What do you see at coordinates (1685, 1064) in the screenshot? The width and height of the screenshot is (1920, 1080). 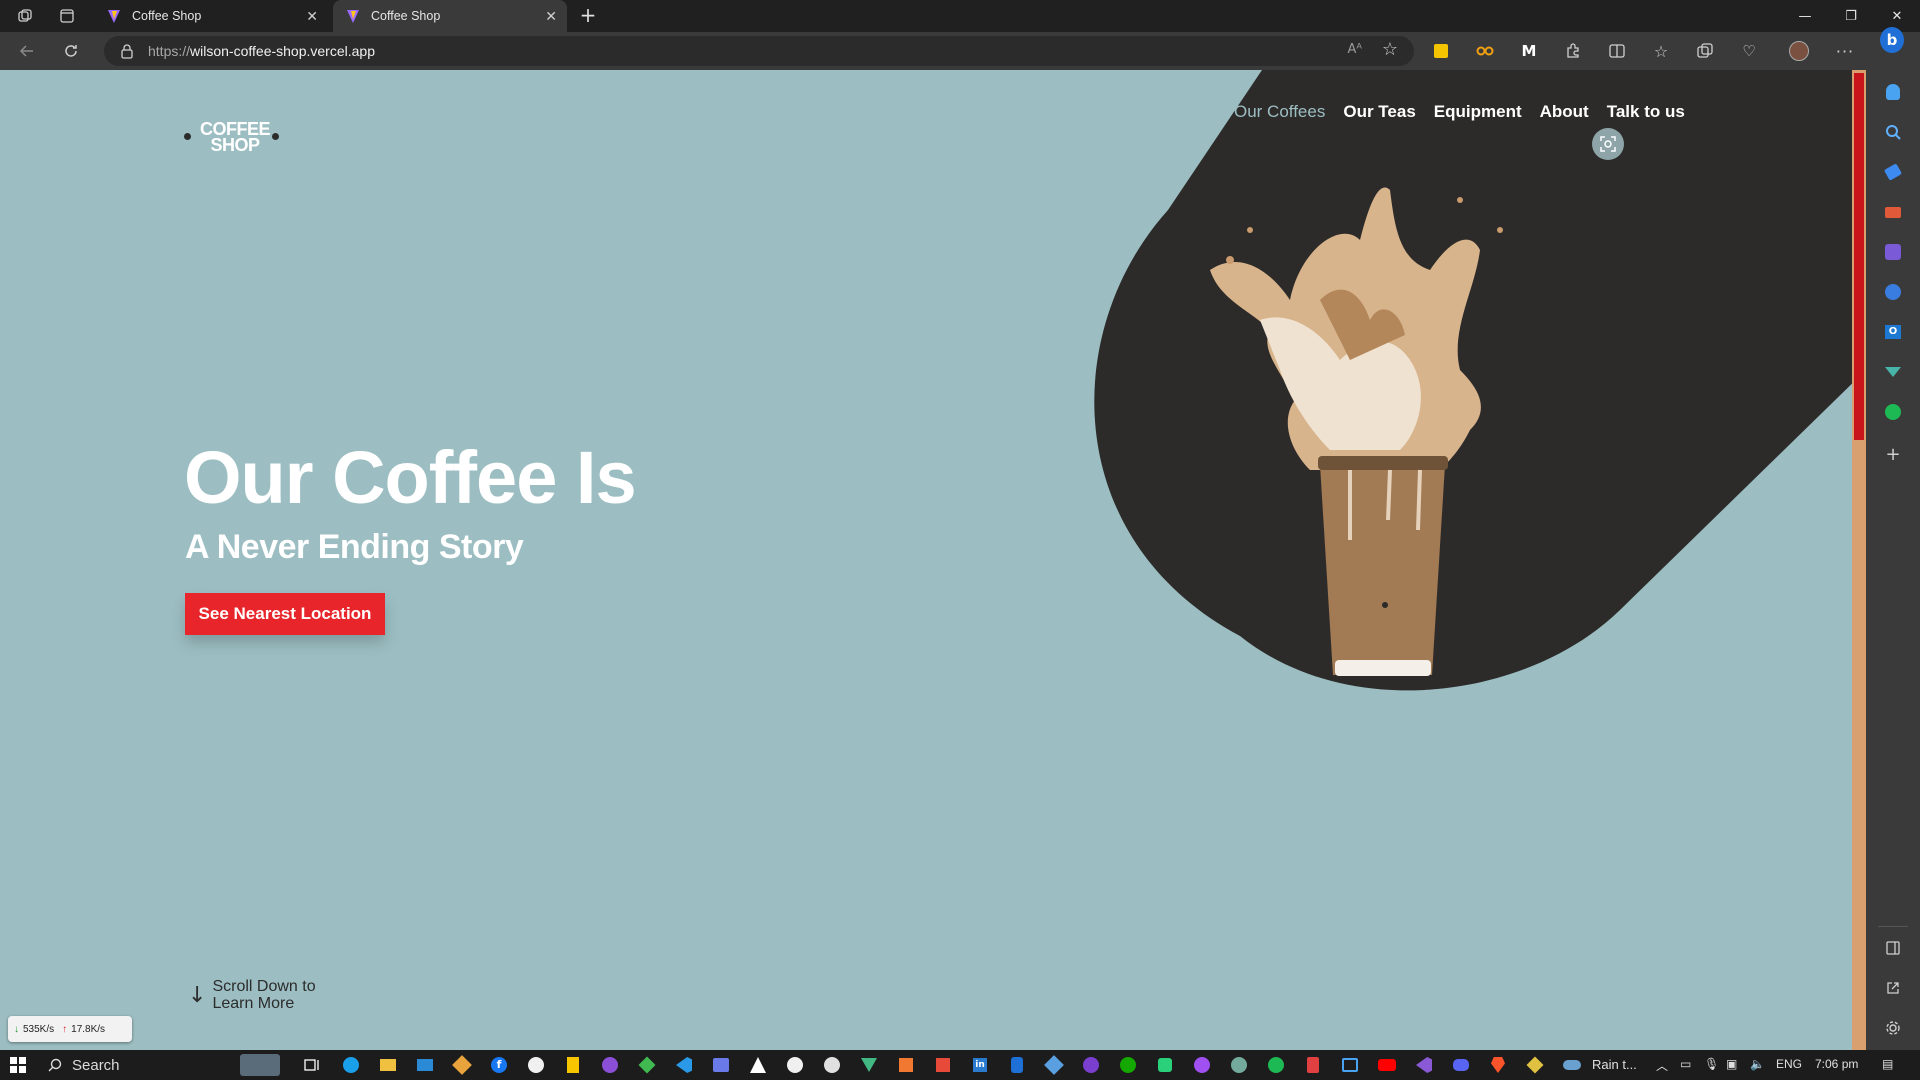 I see `camera-icon: ▭` at bounding box center [1685, 1064].